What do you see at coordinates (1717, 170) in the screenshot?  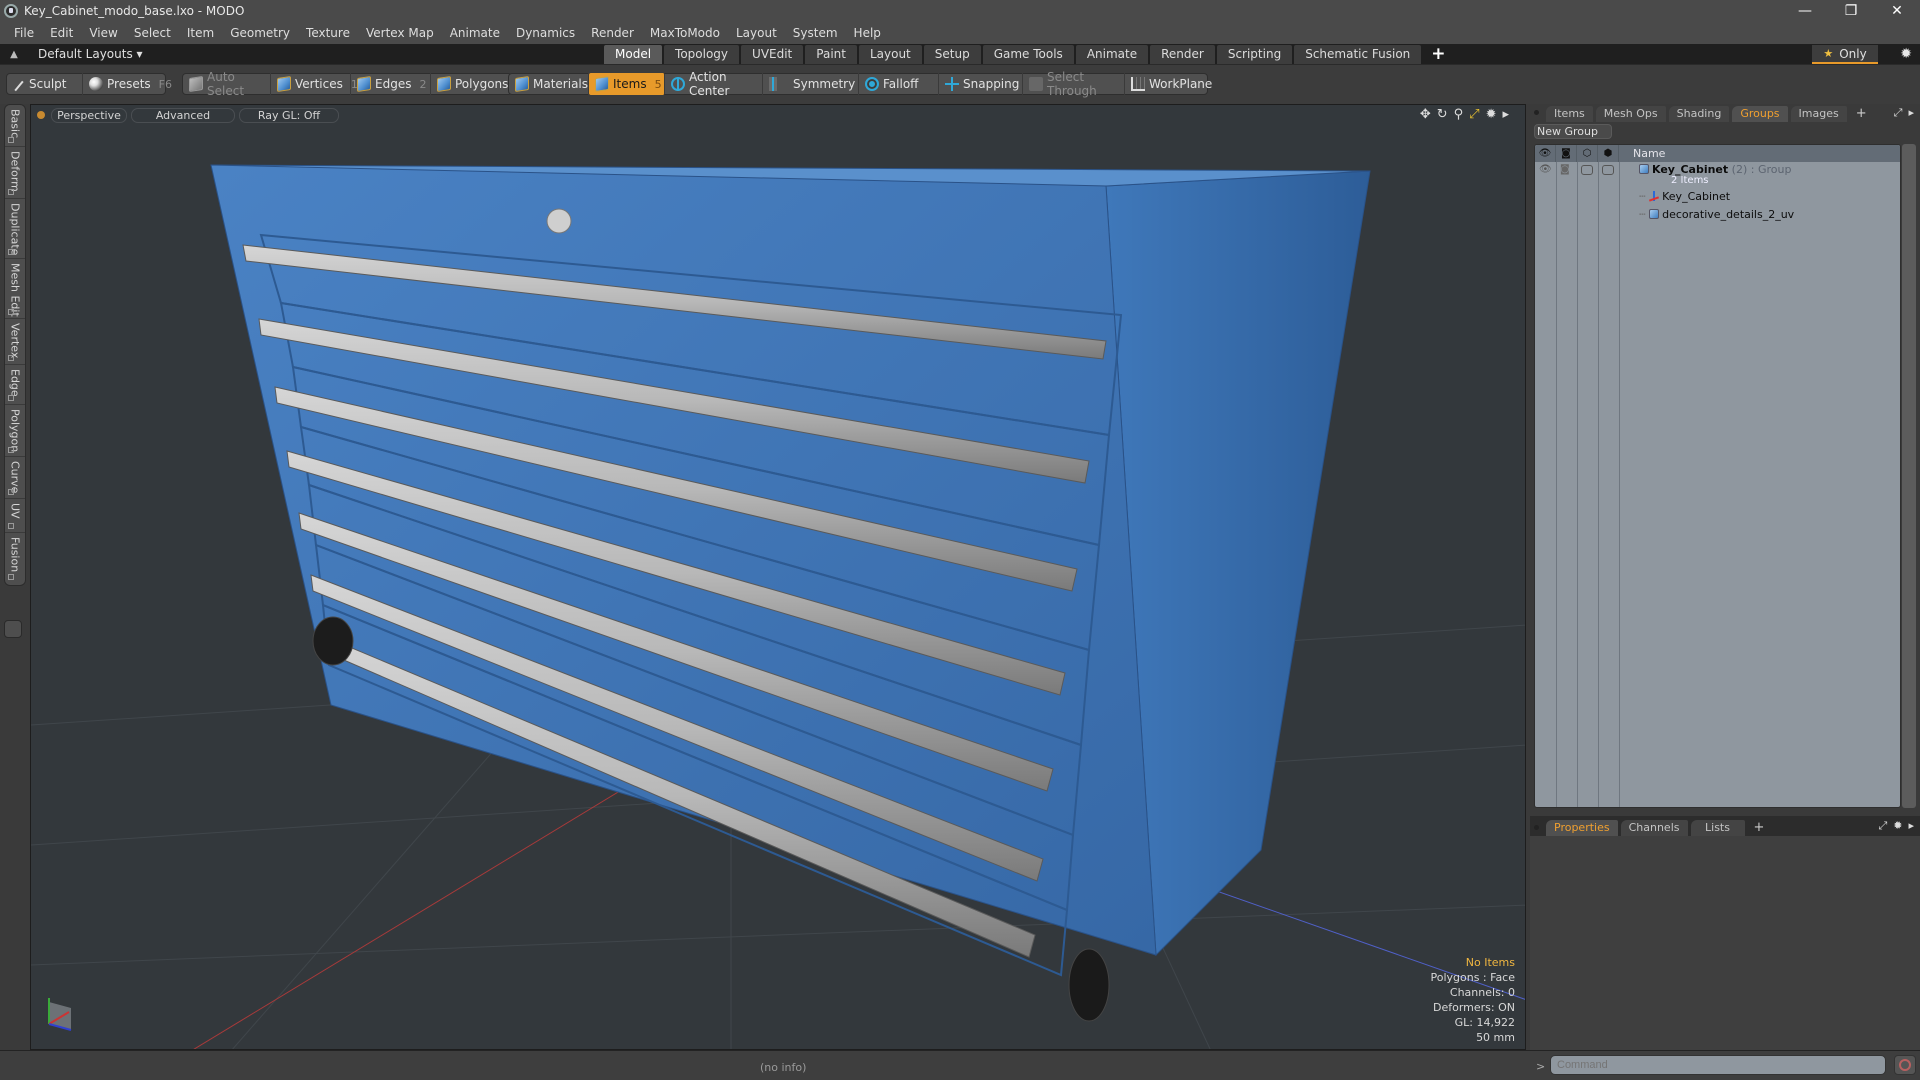 I see `group-row: 👁 ◙ Key_Cabinet (2) : Group` at bounding box center [1717, 170].